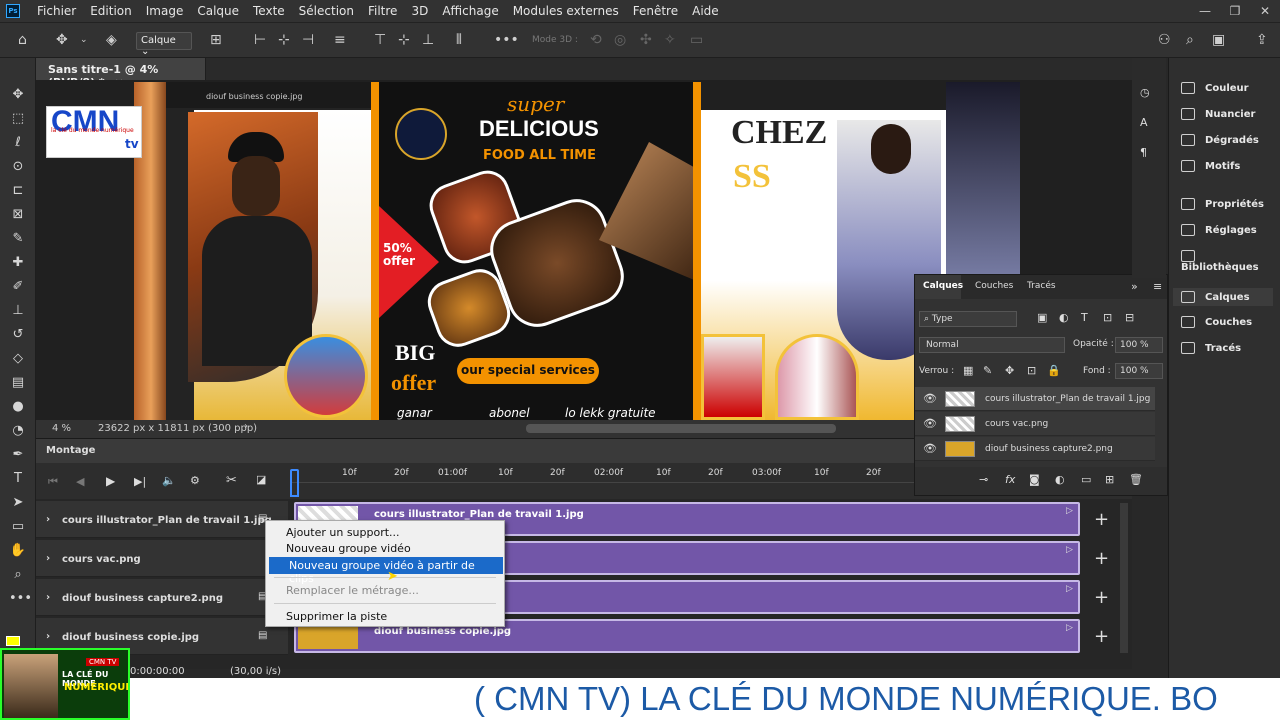 The height and width of the screenshot is (720, 1280). What do you see at coordinates (1129, 317) in the screenshot?
I see `filter-smart-icon: ⊟` at bounding box center [1129, 317].